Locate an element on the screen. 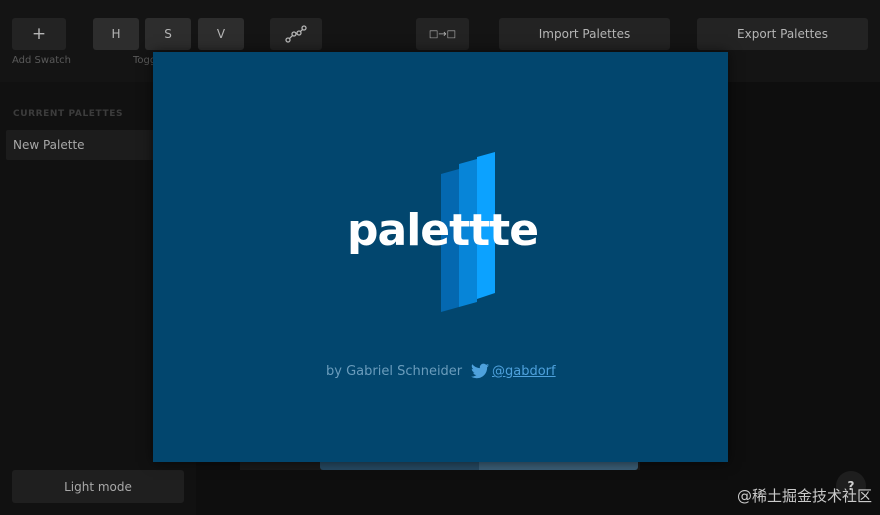  logo-wordmark: palettte is located at coordinates (443, 230).